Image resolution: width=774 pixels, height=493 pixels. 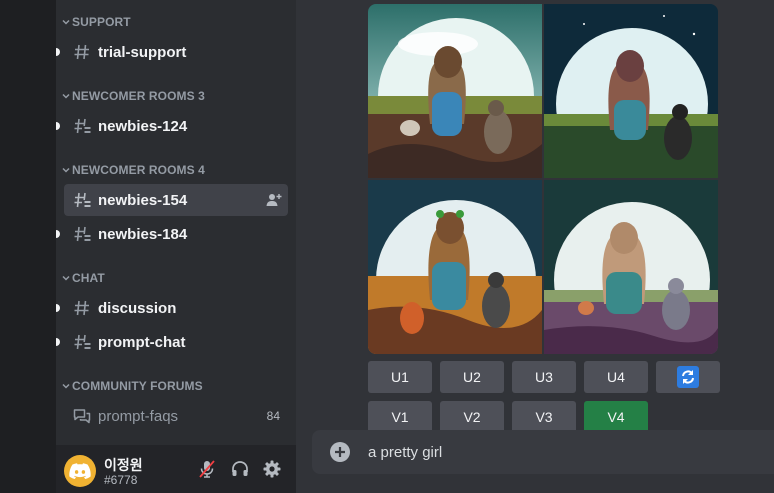 I want to click on post-count: 84, so click(x=273, y=416).